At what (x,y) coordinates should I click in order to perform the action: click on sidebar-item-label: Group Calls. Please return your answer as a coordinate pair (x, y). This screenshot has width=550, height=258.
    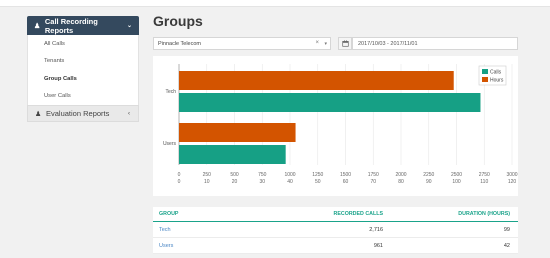
    Looking at the image, I should click on (60, 78).